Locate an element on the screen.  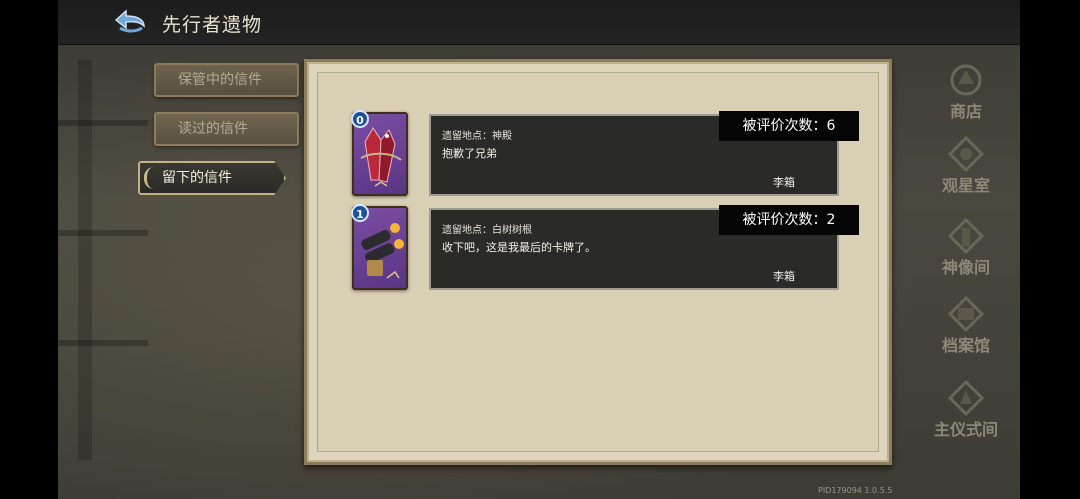
nav-statue-hall: 神像间 is located at coordinates (965, 251).